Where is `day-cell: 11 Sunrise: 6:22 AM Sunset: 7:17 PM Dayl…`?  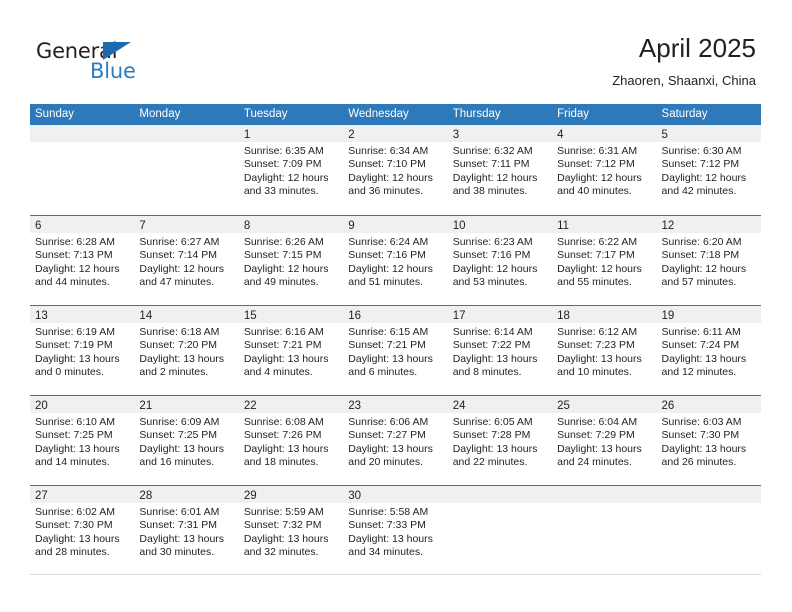
day-cell: 11 Sunrise: 6:22 AM Sunset: 7:17 PM Dayl… is located at coordinates (604, 260).